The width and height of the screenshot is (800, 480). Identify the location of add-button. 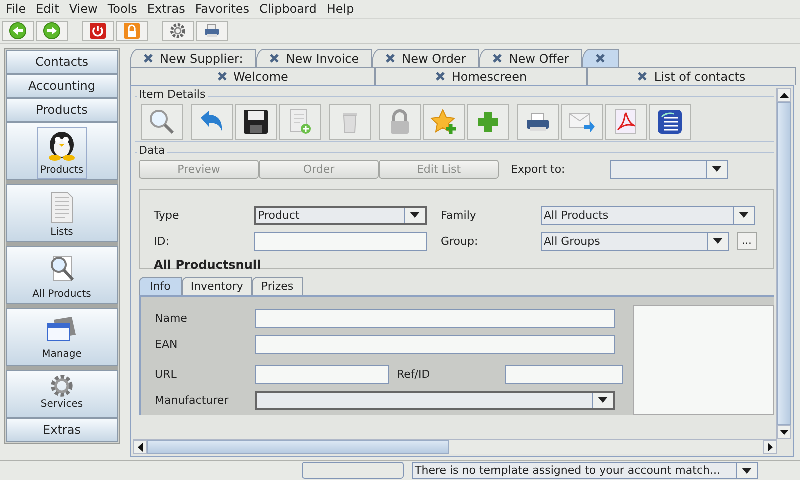
(488, 122).